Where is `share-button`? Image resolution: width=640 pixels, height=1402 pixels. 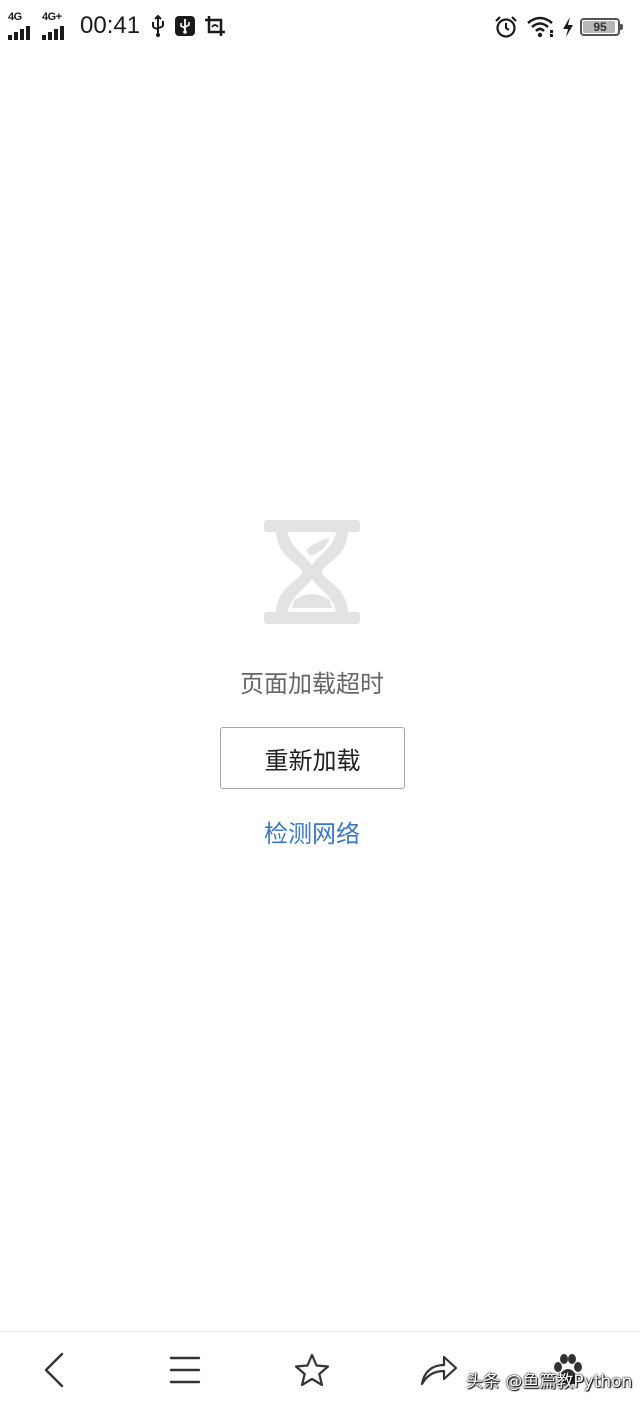
share-button is located at coordinates (439, 1370).